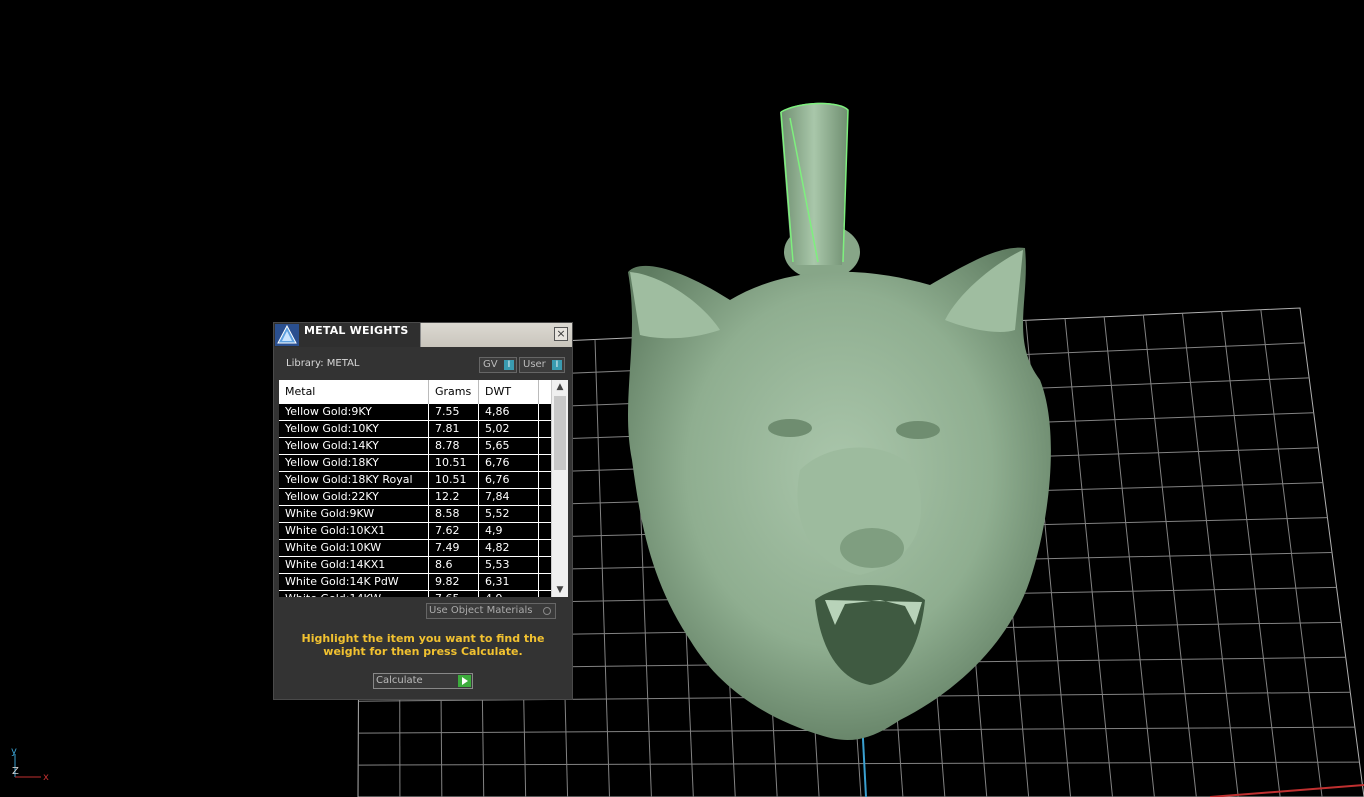 The width and height of the screenshot is (1364, 797). Describe the element at coordinates (509, 582) in the screenshot. I see `cell-dwt: 6,31` at that location.